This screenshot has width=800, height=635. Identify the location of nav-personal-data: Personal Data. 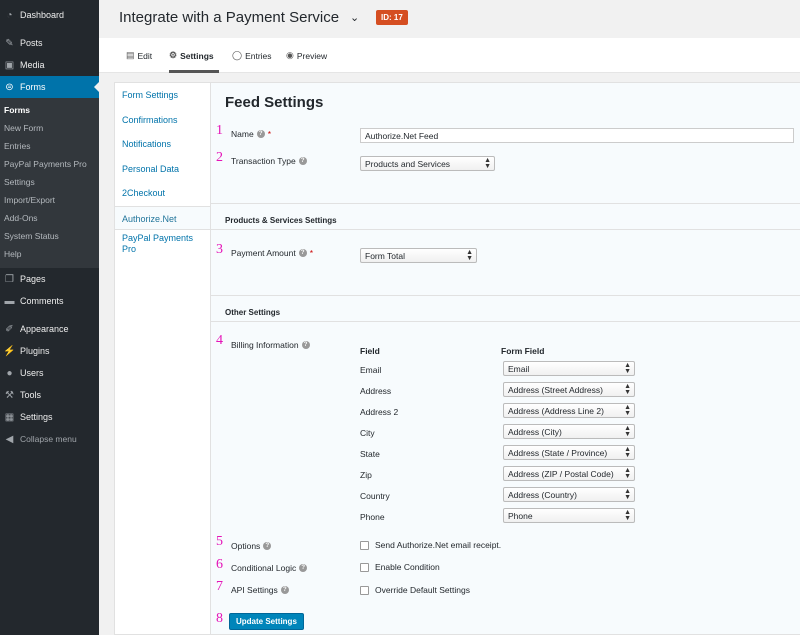
(162, 169).